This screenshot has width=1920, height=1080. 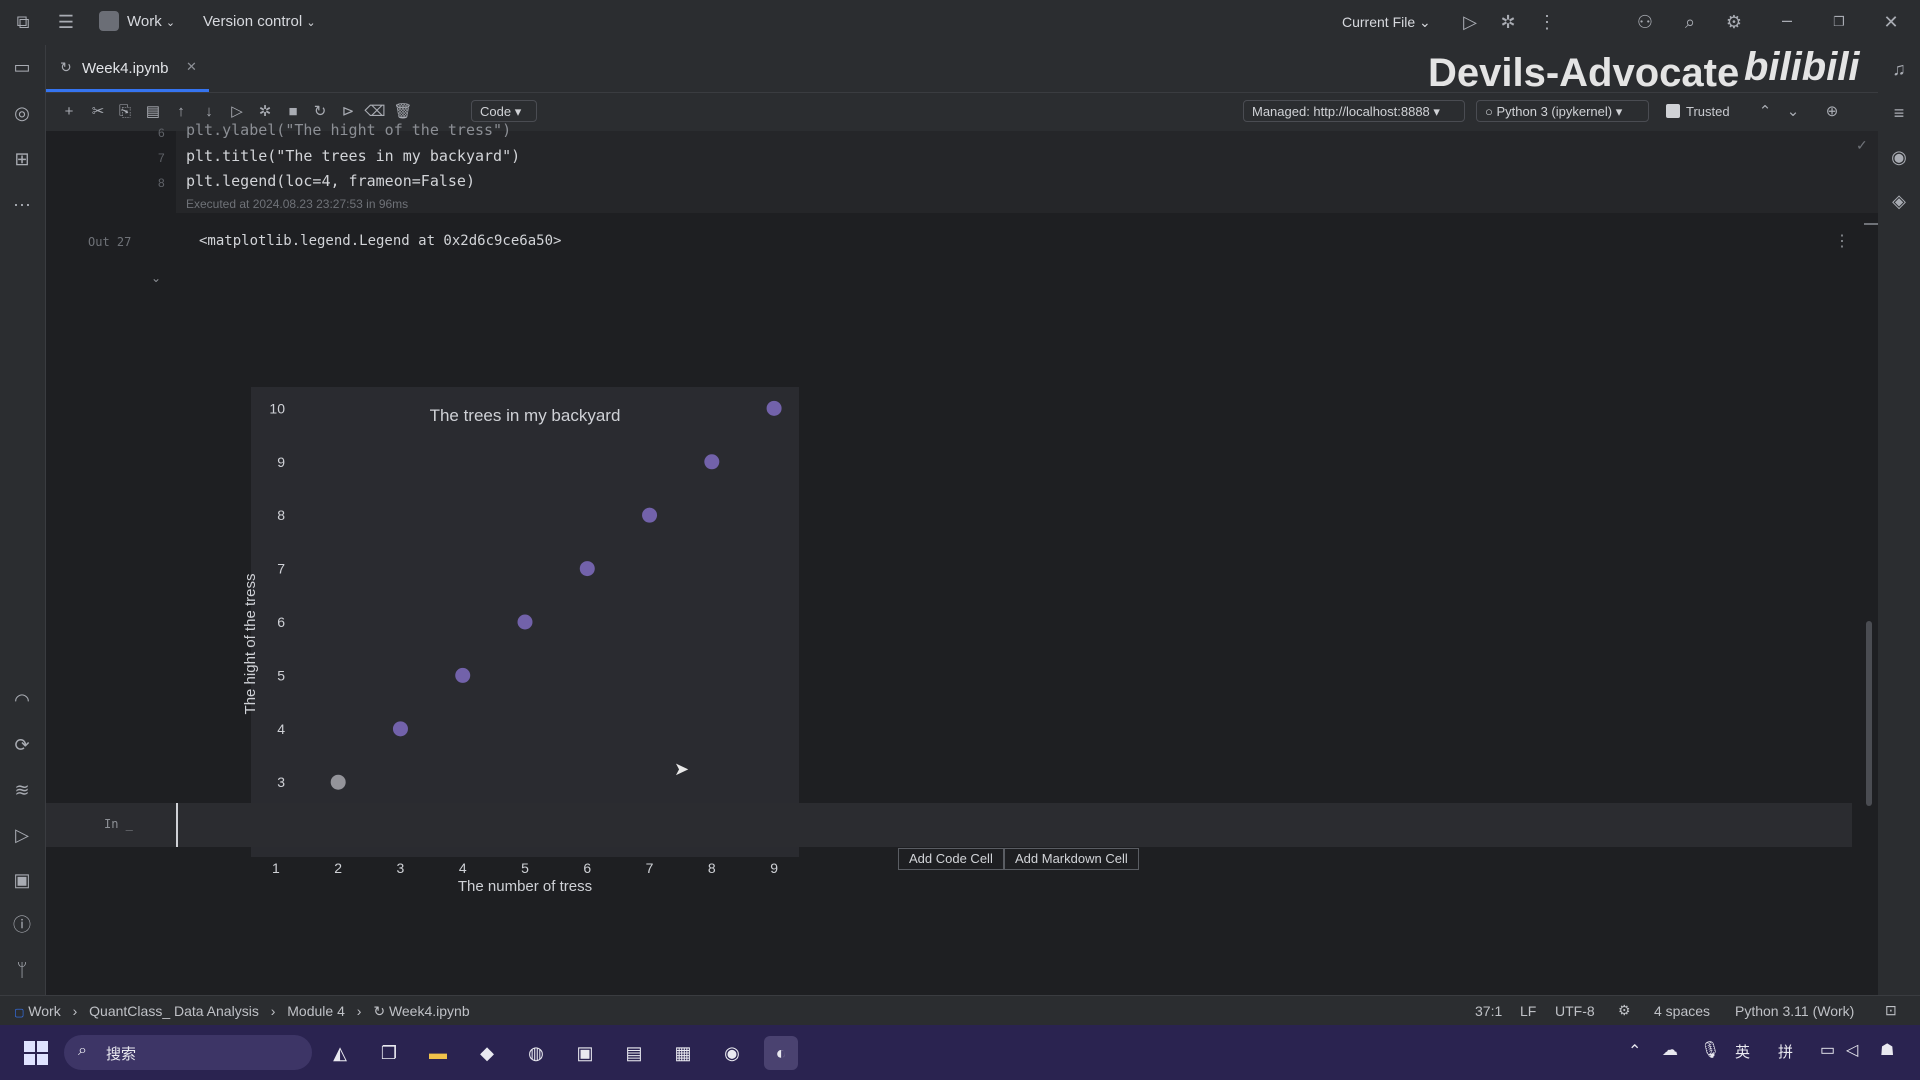 I want to click on python-console-icon: ⟳, so click(x=22, y=745).